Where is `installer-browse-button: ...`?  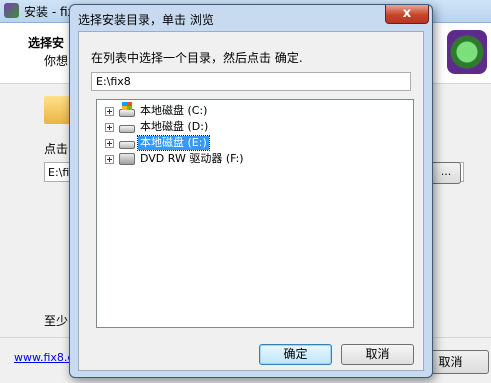
installer-browse-button: ... is located at coordinates (446, 173).